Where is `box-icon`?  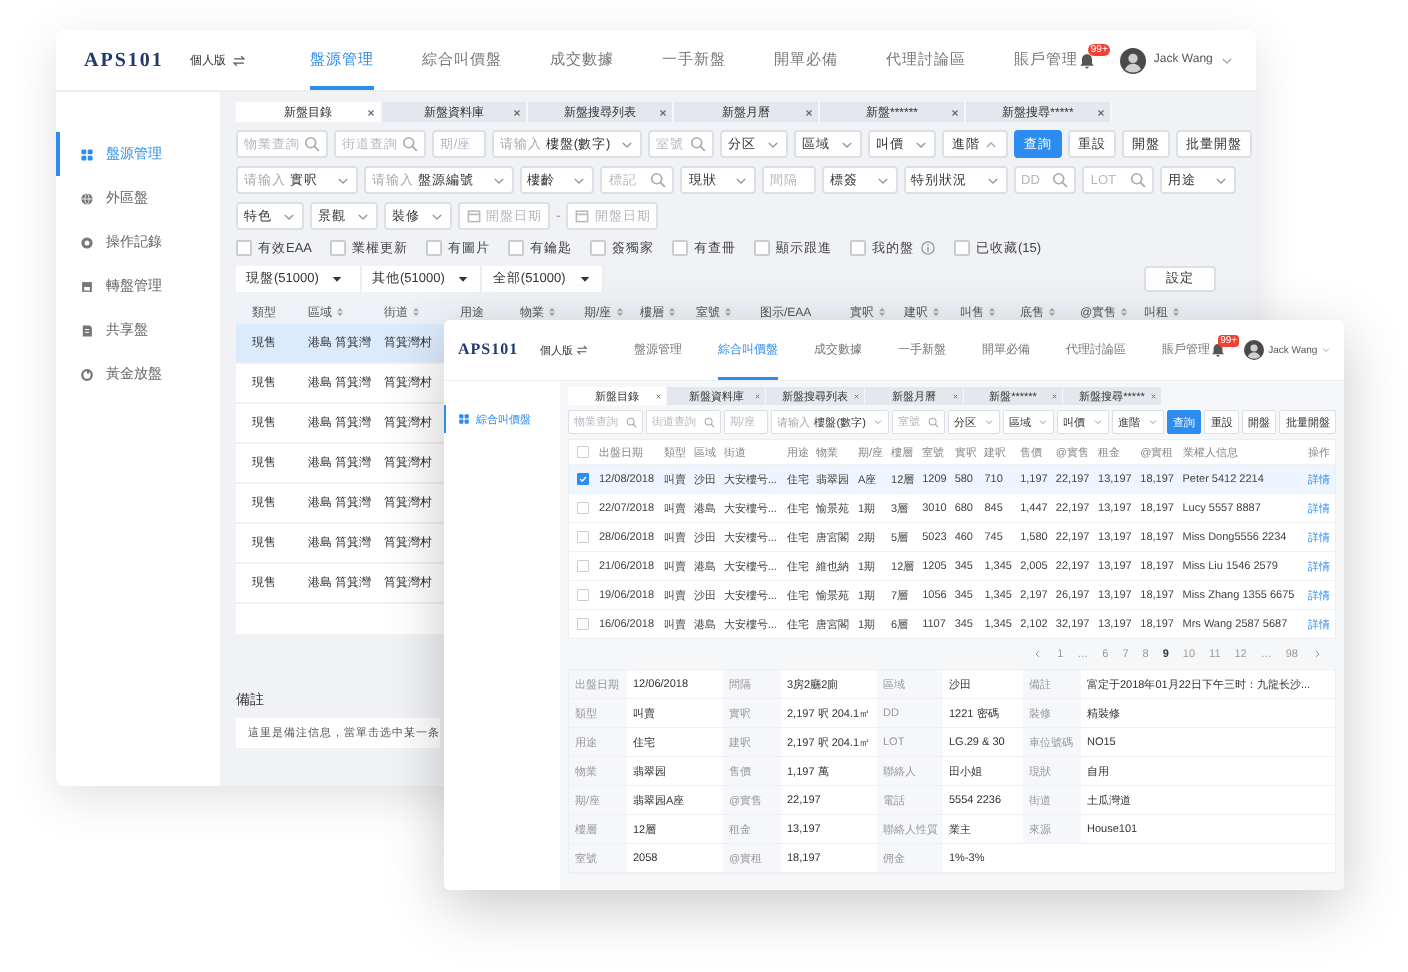
box-icon is located at coordinates (87, 286).